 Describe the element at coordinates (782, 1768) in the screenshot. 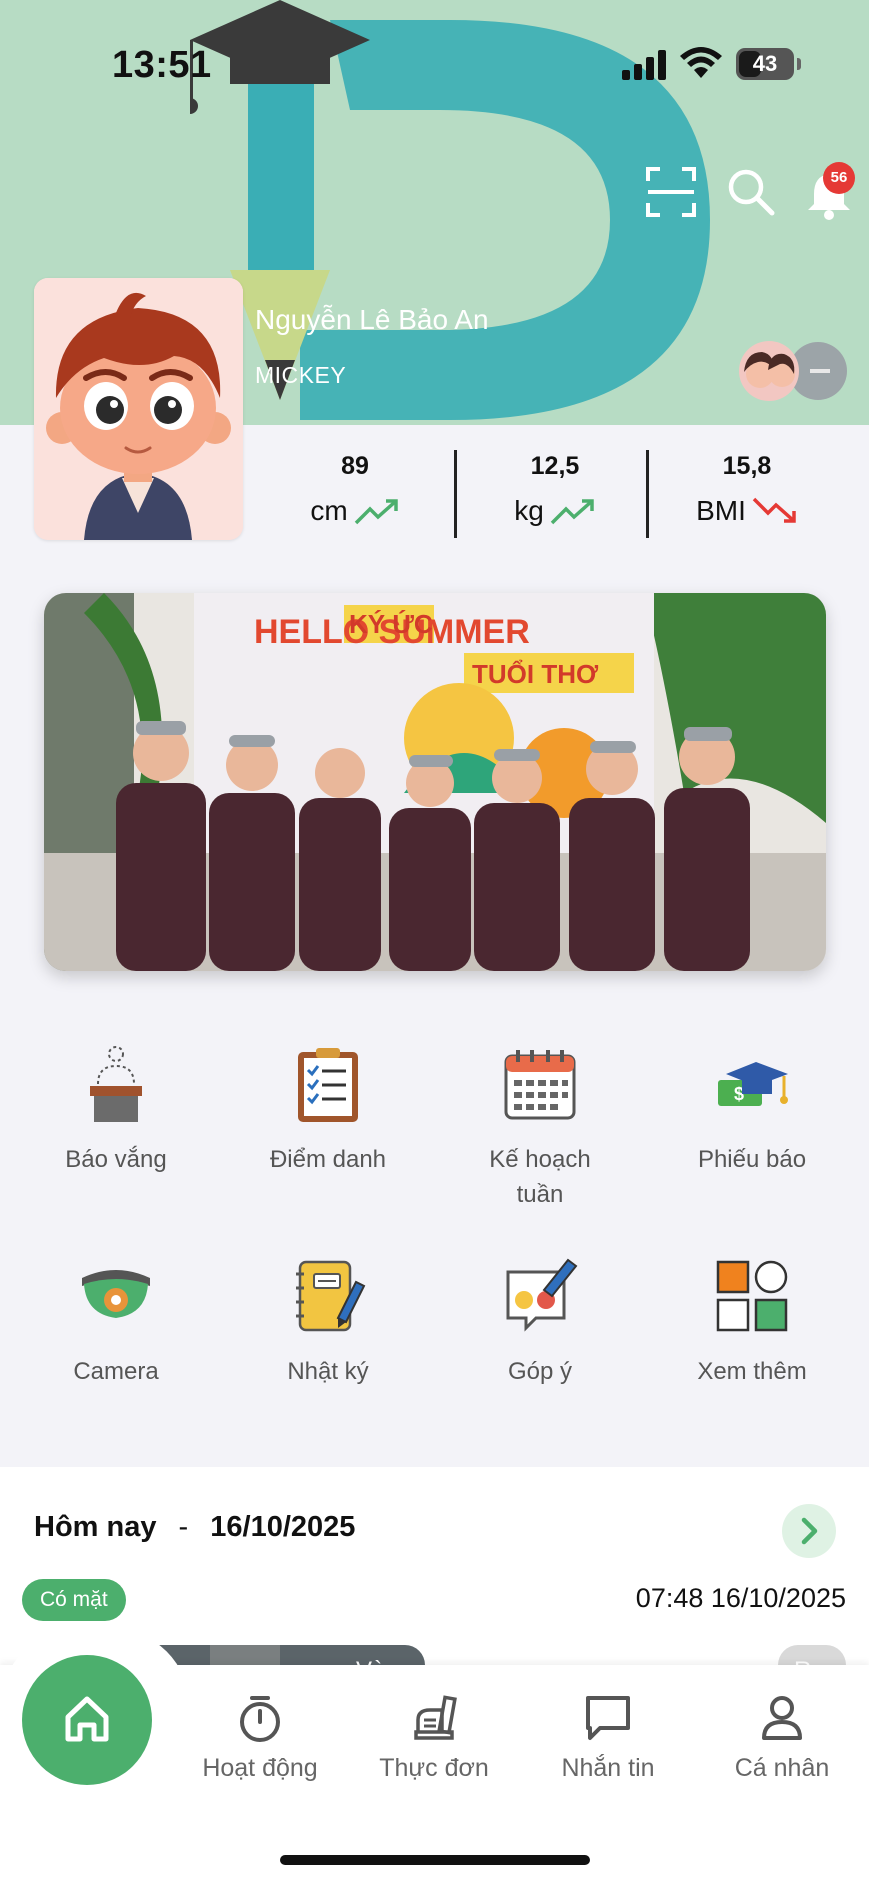

I see `nav-profile-label: Cá nhân` at that location.